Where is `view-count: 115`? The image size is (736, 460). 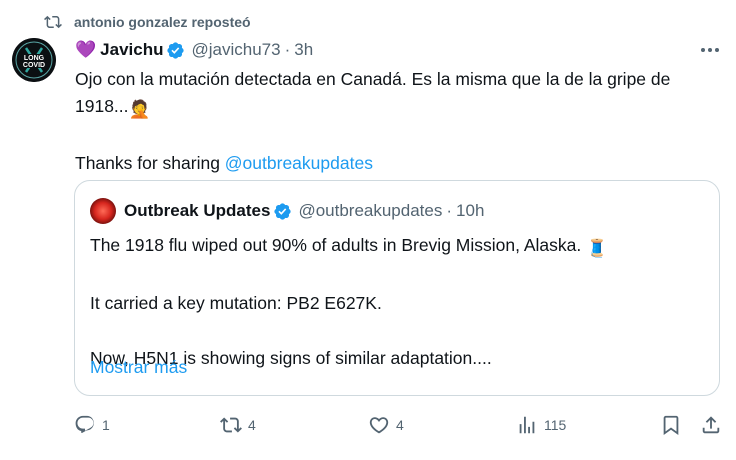
view-count: 115 is located at coordinates (555, 425).